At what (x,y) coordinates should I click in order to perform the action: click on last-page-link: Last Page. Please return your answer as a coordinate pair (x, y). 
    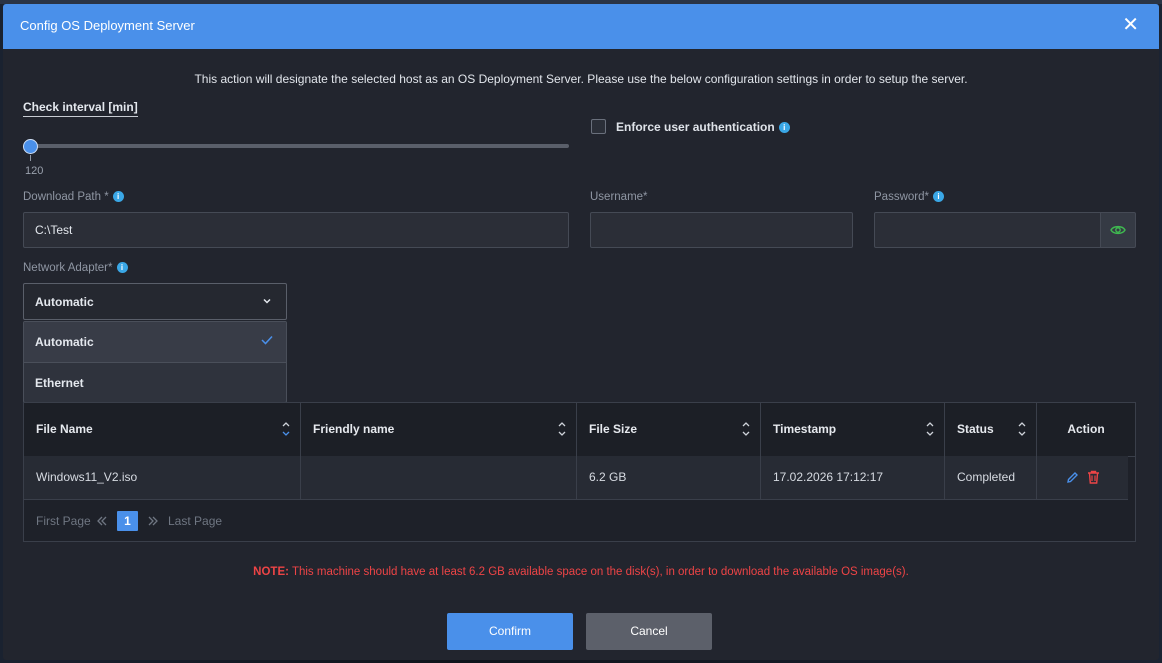
    Looking at the image, I should click on (195, 521).